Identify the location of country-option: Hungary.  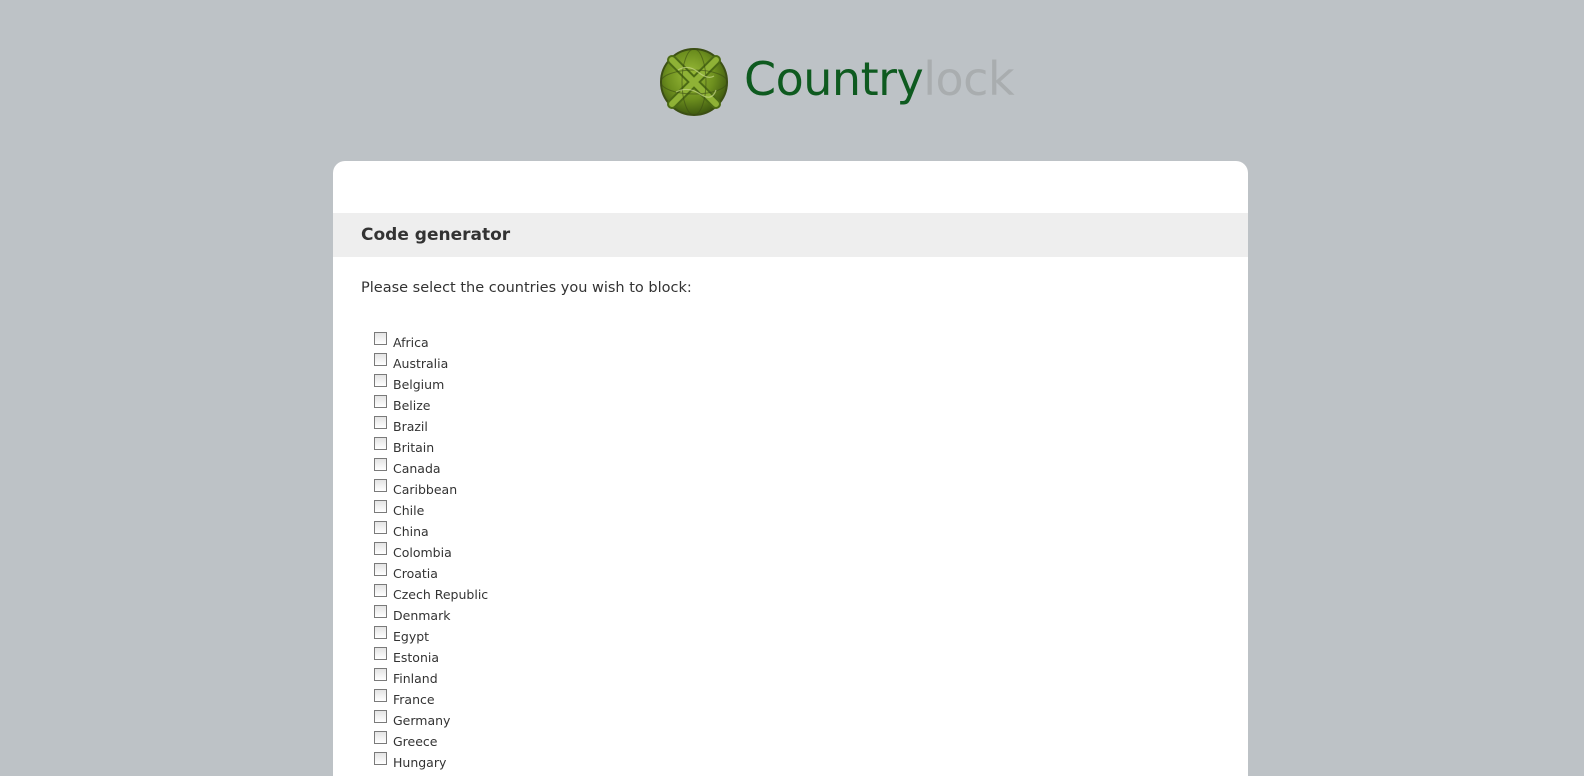
(431, 761).